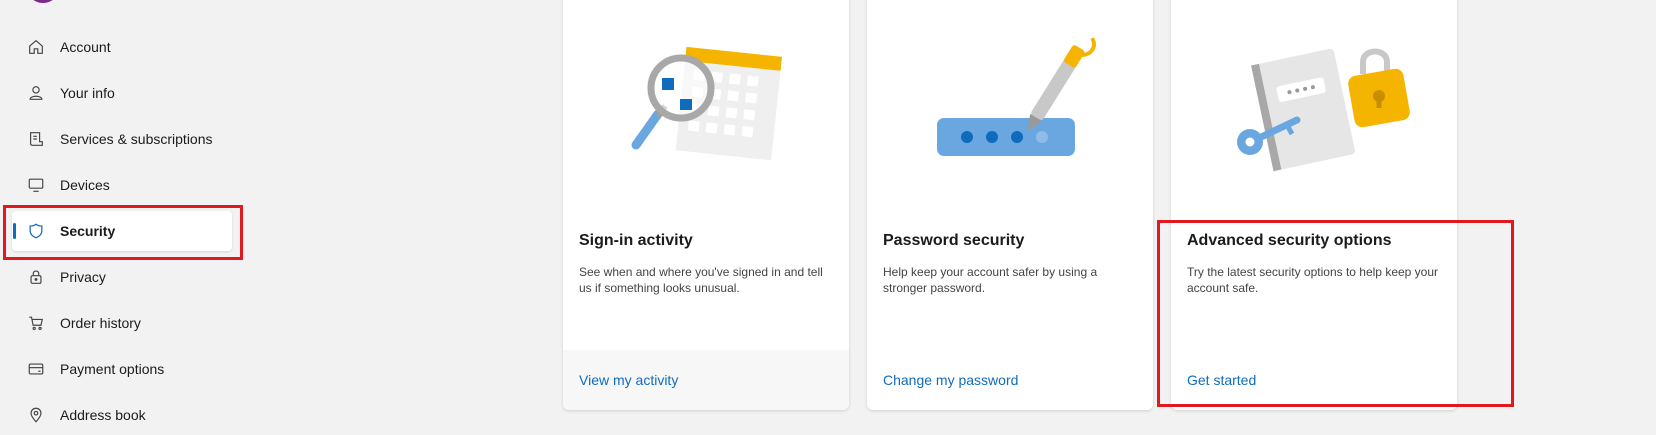  I want to click on sidebar-item-order-history: Order history, so click(122, 323).